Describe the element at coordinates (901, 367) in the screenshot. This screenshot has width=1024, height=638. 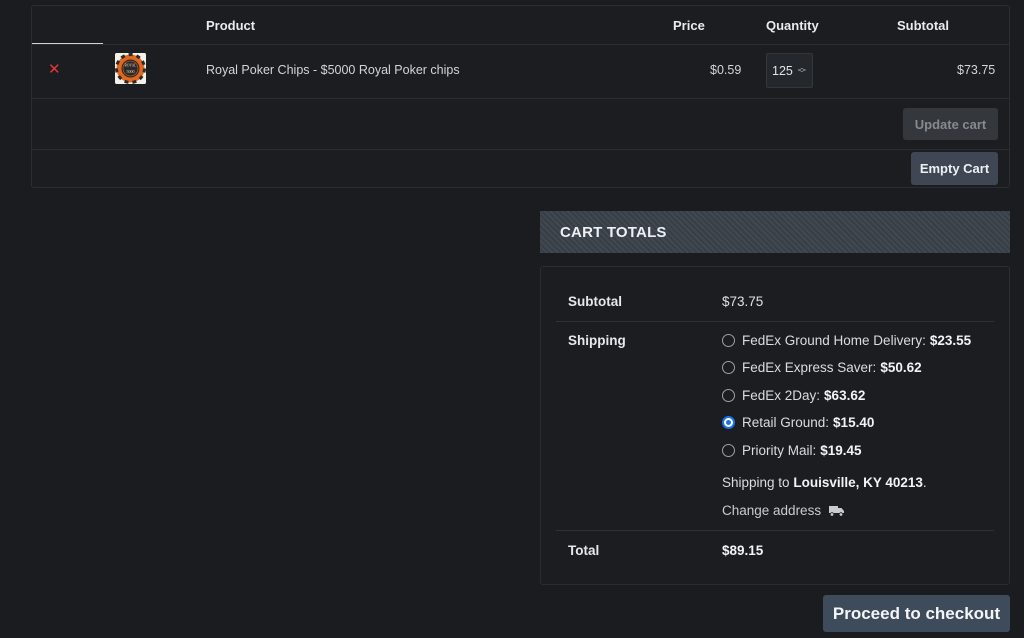
I see `shipping-option-price: $50.62` at that location.